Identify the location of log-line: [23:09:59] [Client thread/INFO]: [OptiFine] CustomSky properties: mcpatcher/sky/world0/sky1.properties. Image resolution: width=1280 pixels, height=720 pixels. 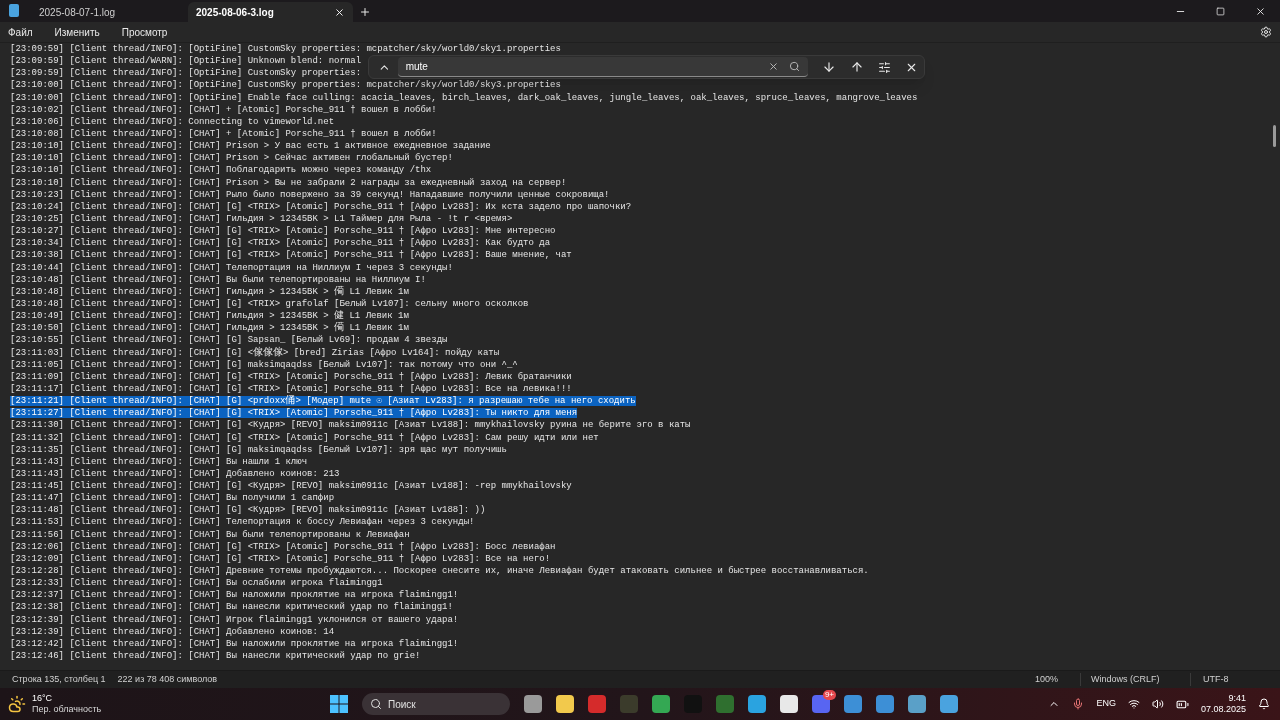
(285, 49).